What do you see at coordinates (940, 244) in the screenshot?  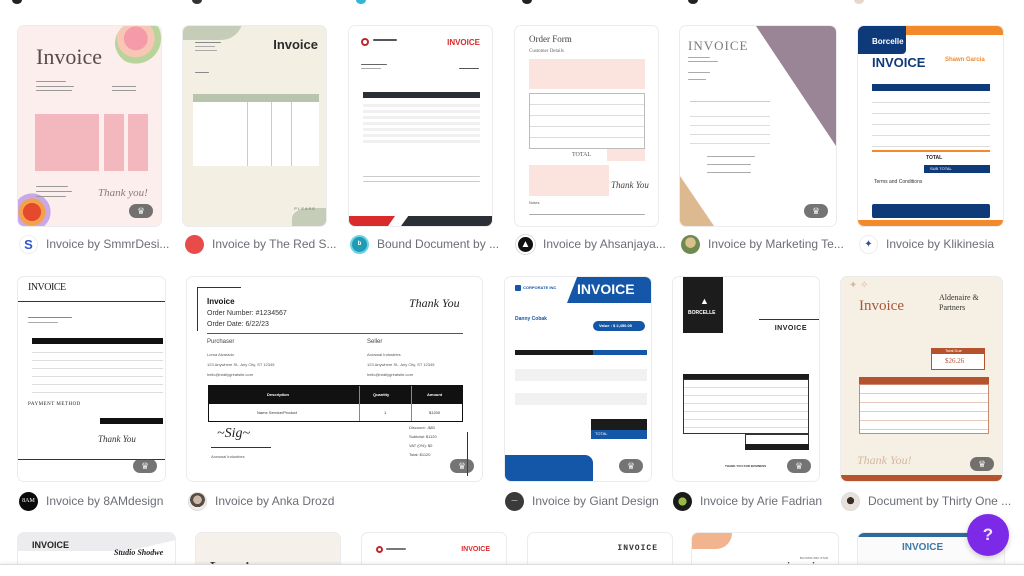 I see `template-author: Invoice by Klikinesia` at bounding box center [940, 244].